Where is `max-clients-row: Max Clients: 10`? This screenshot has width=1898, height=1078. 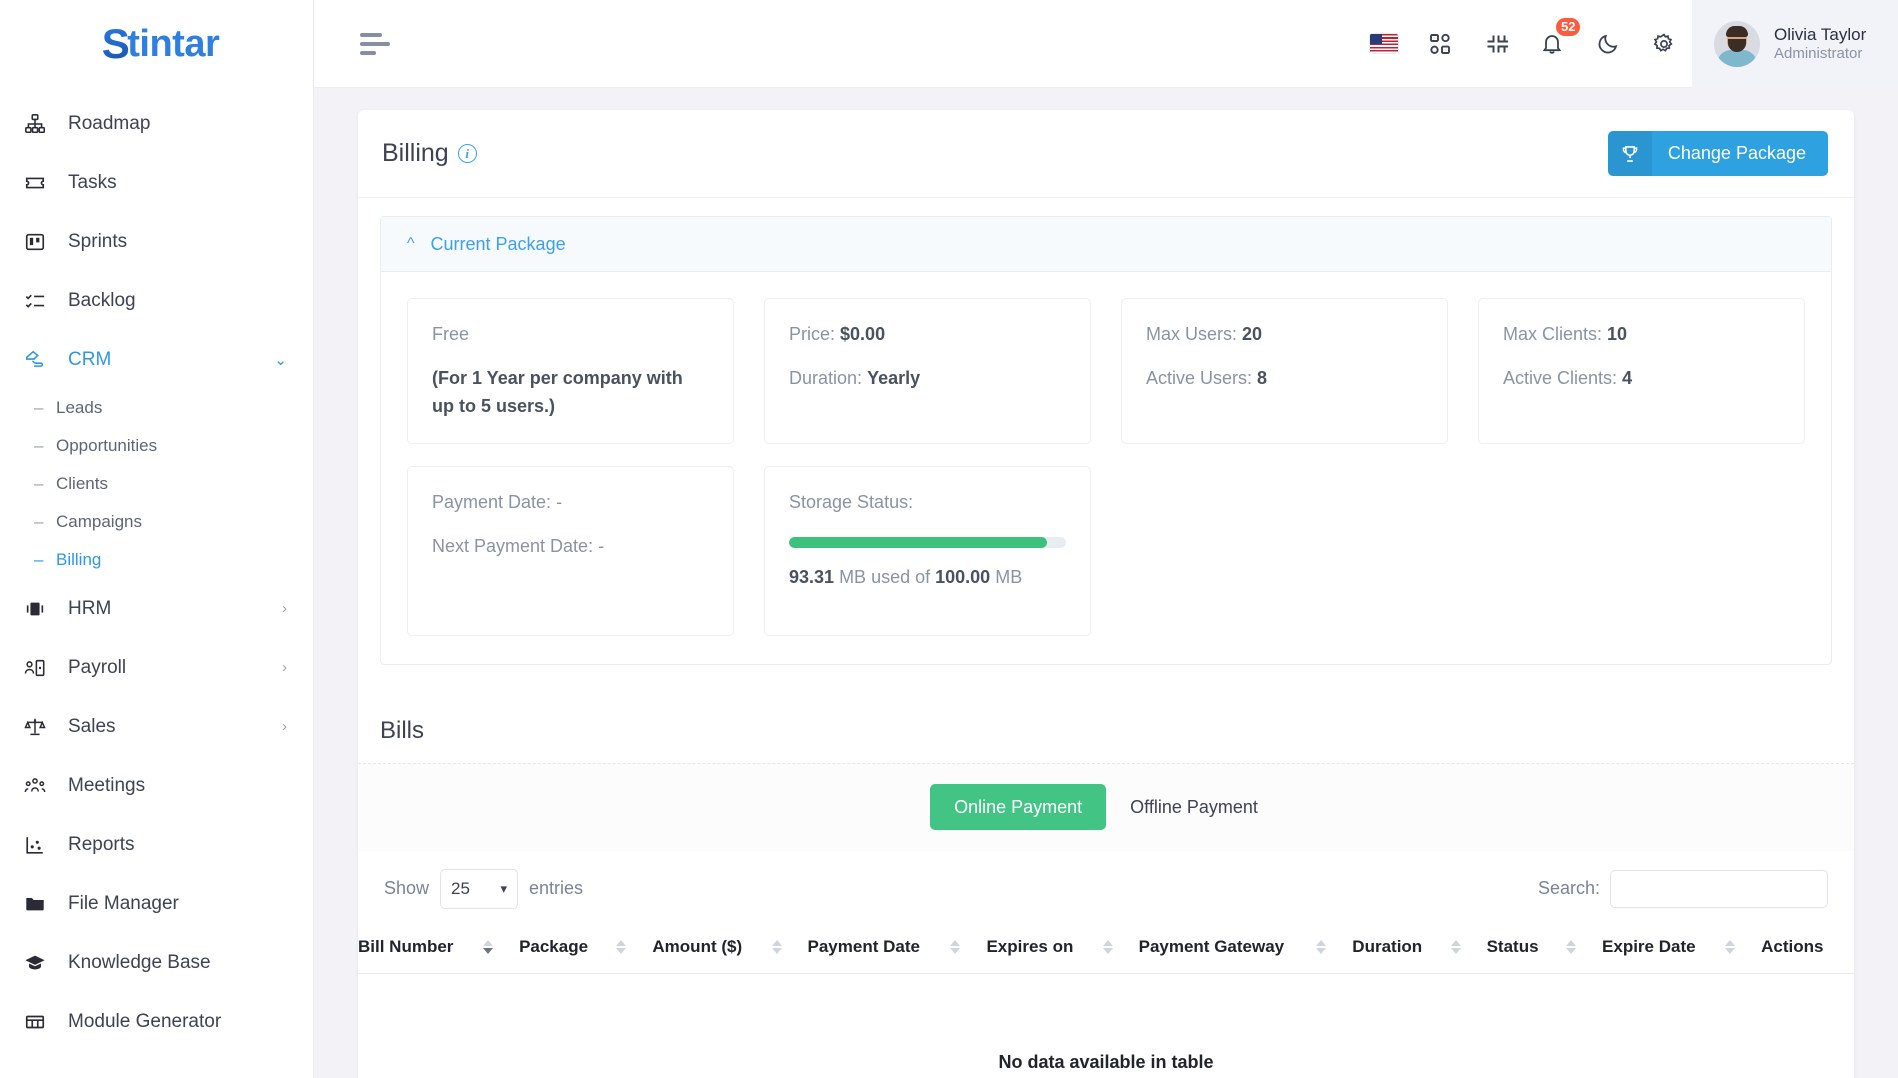
max-clients-row: Max Clients: 10 is located at coordinates (1641, 335).